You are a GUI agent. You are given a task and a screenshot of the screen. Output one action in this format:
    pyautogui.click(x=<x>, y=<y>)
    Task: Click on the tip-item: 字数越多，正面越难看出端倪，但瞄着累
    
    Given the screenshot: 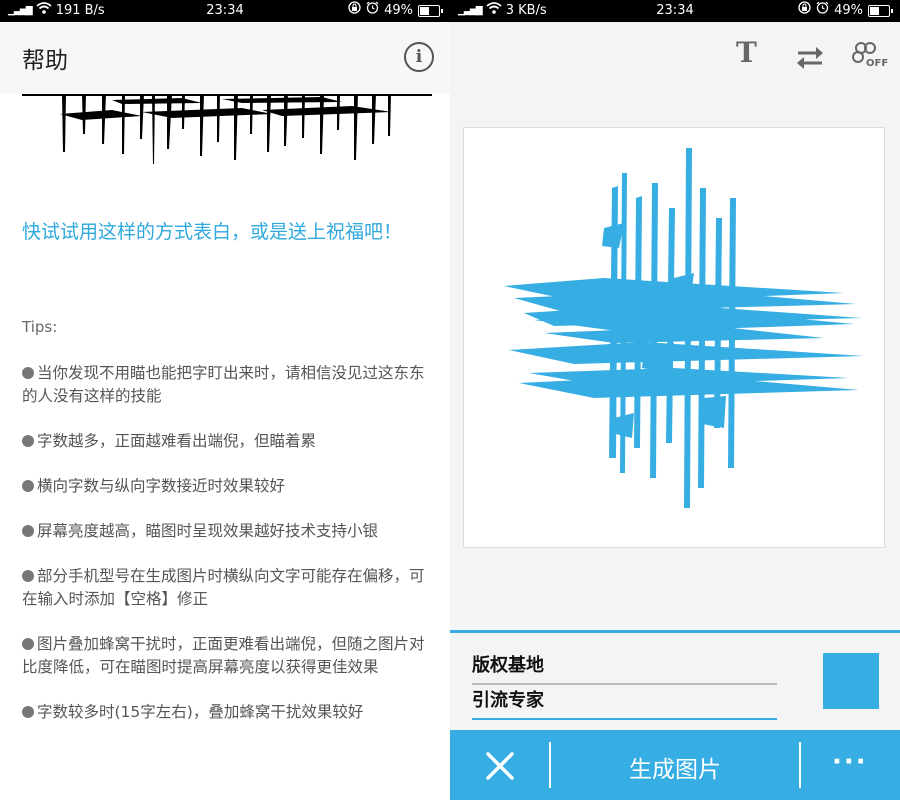 What is the action you would take?
    pyautogui.click(x=224, y=441)
    